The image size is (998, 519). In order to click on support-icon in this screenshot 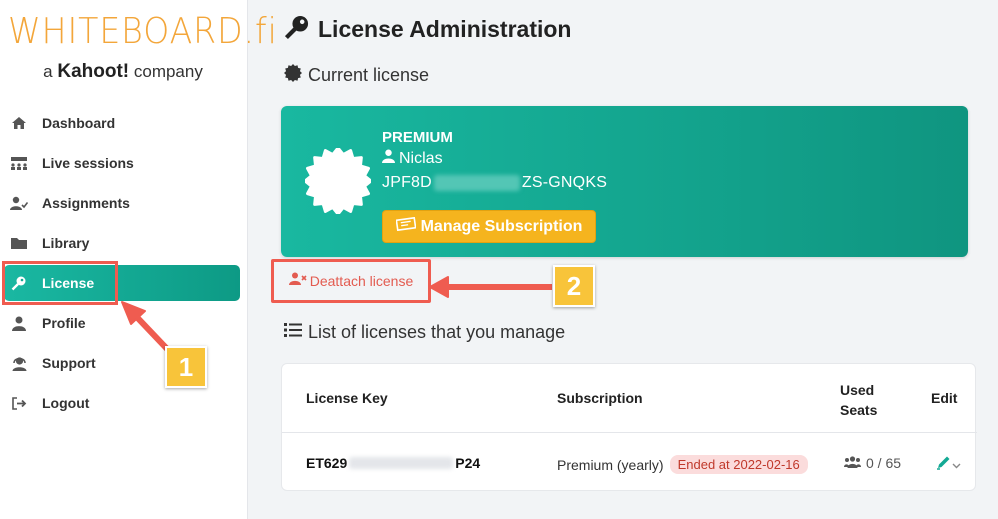, I will do `click(19, 363)`.